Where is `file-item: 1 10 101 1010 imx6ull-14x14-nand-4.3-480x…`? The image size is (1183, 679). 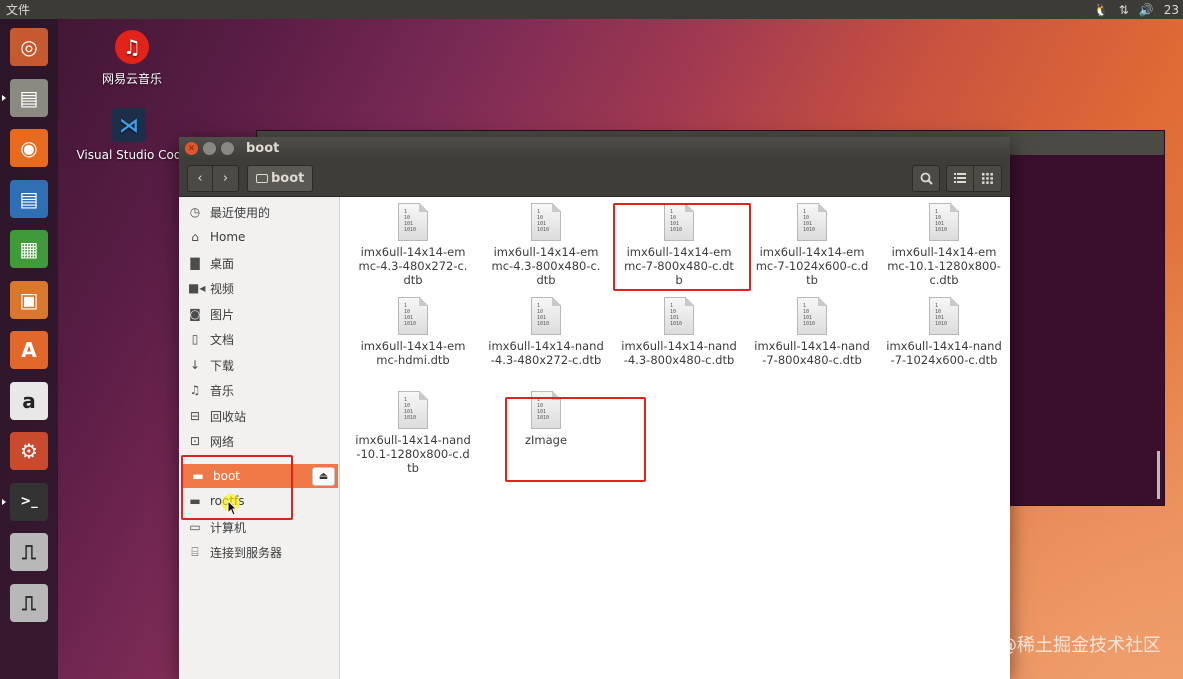
file-item: 1 10 101 1010 imx6ull-14x14-nand-4.3-480x… is located at coordinates (546, 332).